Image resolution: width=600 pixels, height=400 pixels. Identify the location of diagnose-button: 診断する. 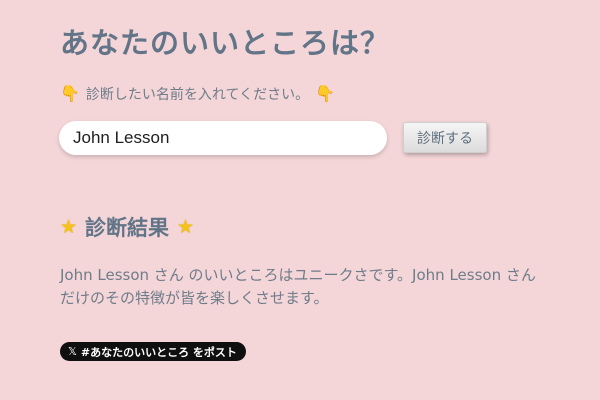
(445, 137).